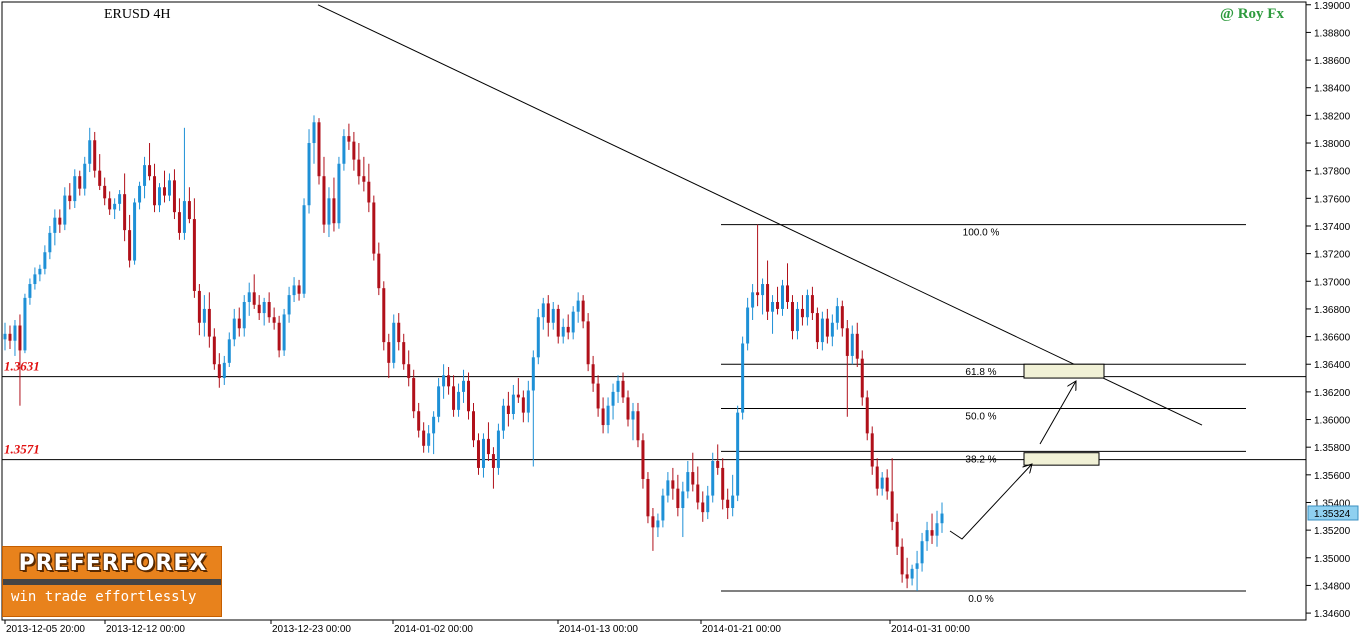 The width and height of the screenshot is (1360, 637). I want to click on y-tick-label: 1.35800, so click(1332, 448).